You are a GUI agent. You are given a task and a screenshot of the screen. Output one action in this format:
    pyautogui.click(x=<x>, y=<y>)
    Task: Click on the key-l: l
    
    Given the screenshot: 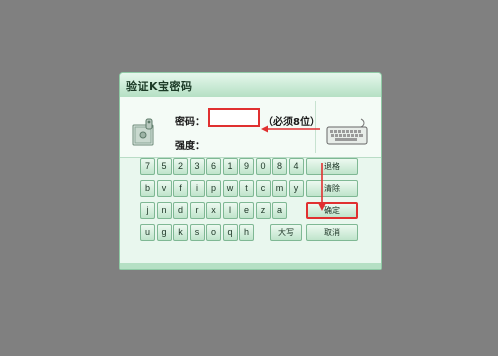 What is the action you would take?
    pyautogui.click(x=230, y=210)
    